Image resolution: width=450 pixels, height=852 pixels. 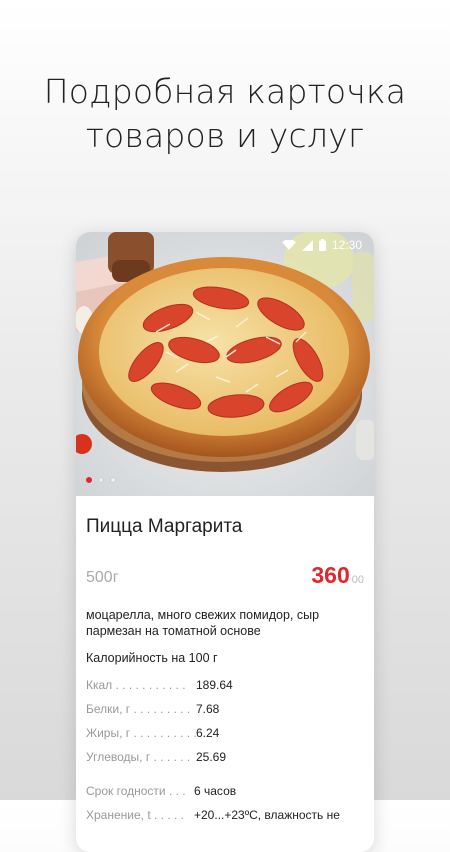 What do you see at coordinates (164, 526) in the screenshot?
I see `product-title: Пицца Маргарита` at bounding box center [164, 526].